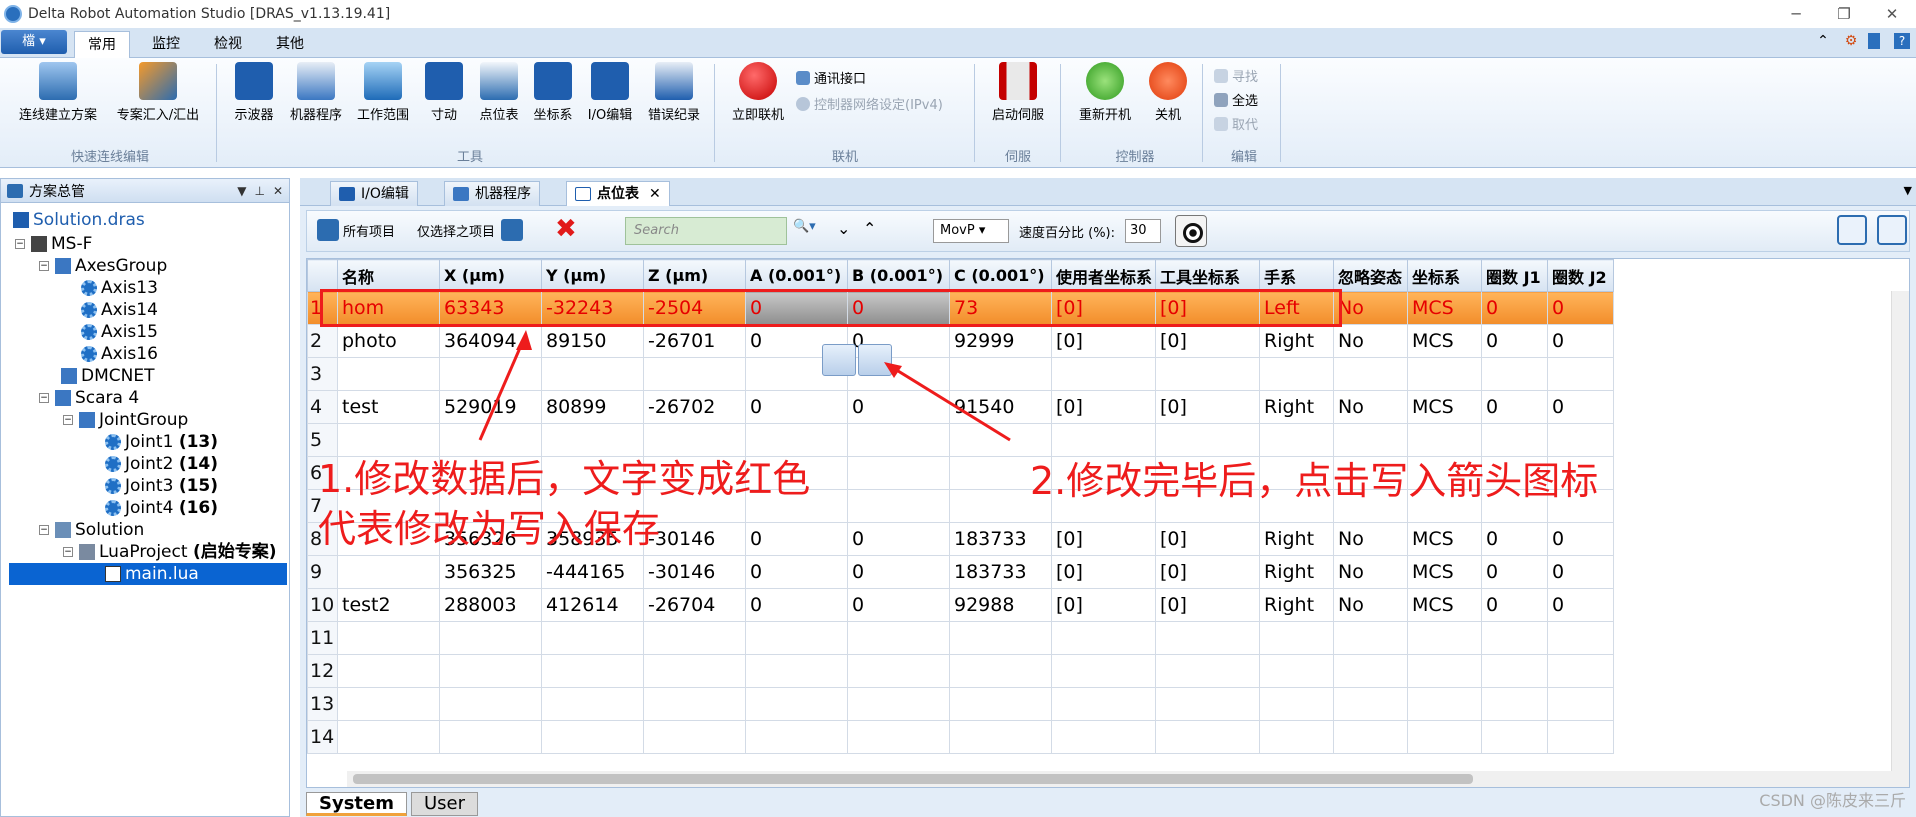 This screenshot has height=817, width=1916. I want to click on annotation-arrows, so click(744, 386).